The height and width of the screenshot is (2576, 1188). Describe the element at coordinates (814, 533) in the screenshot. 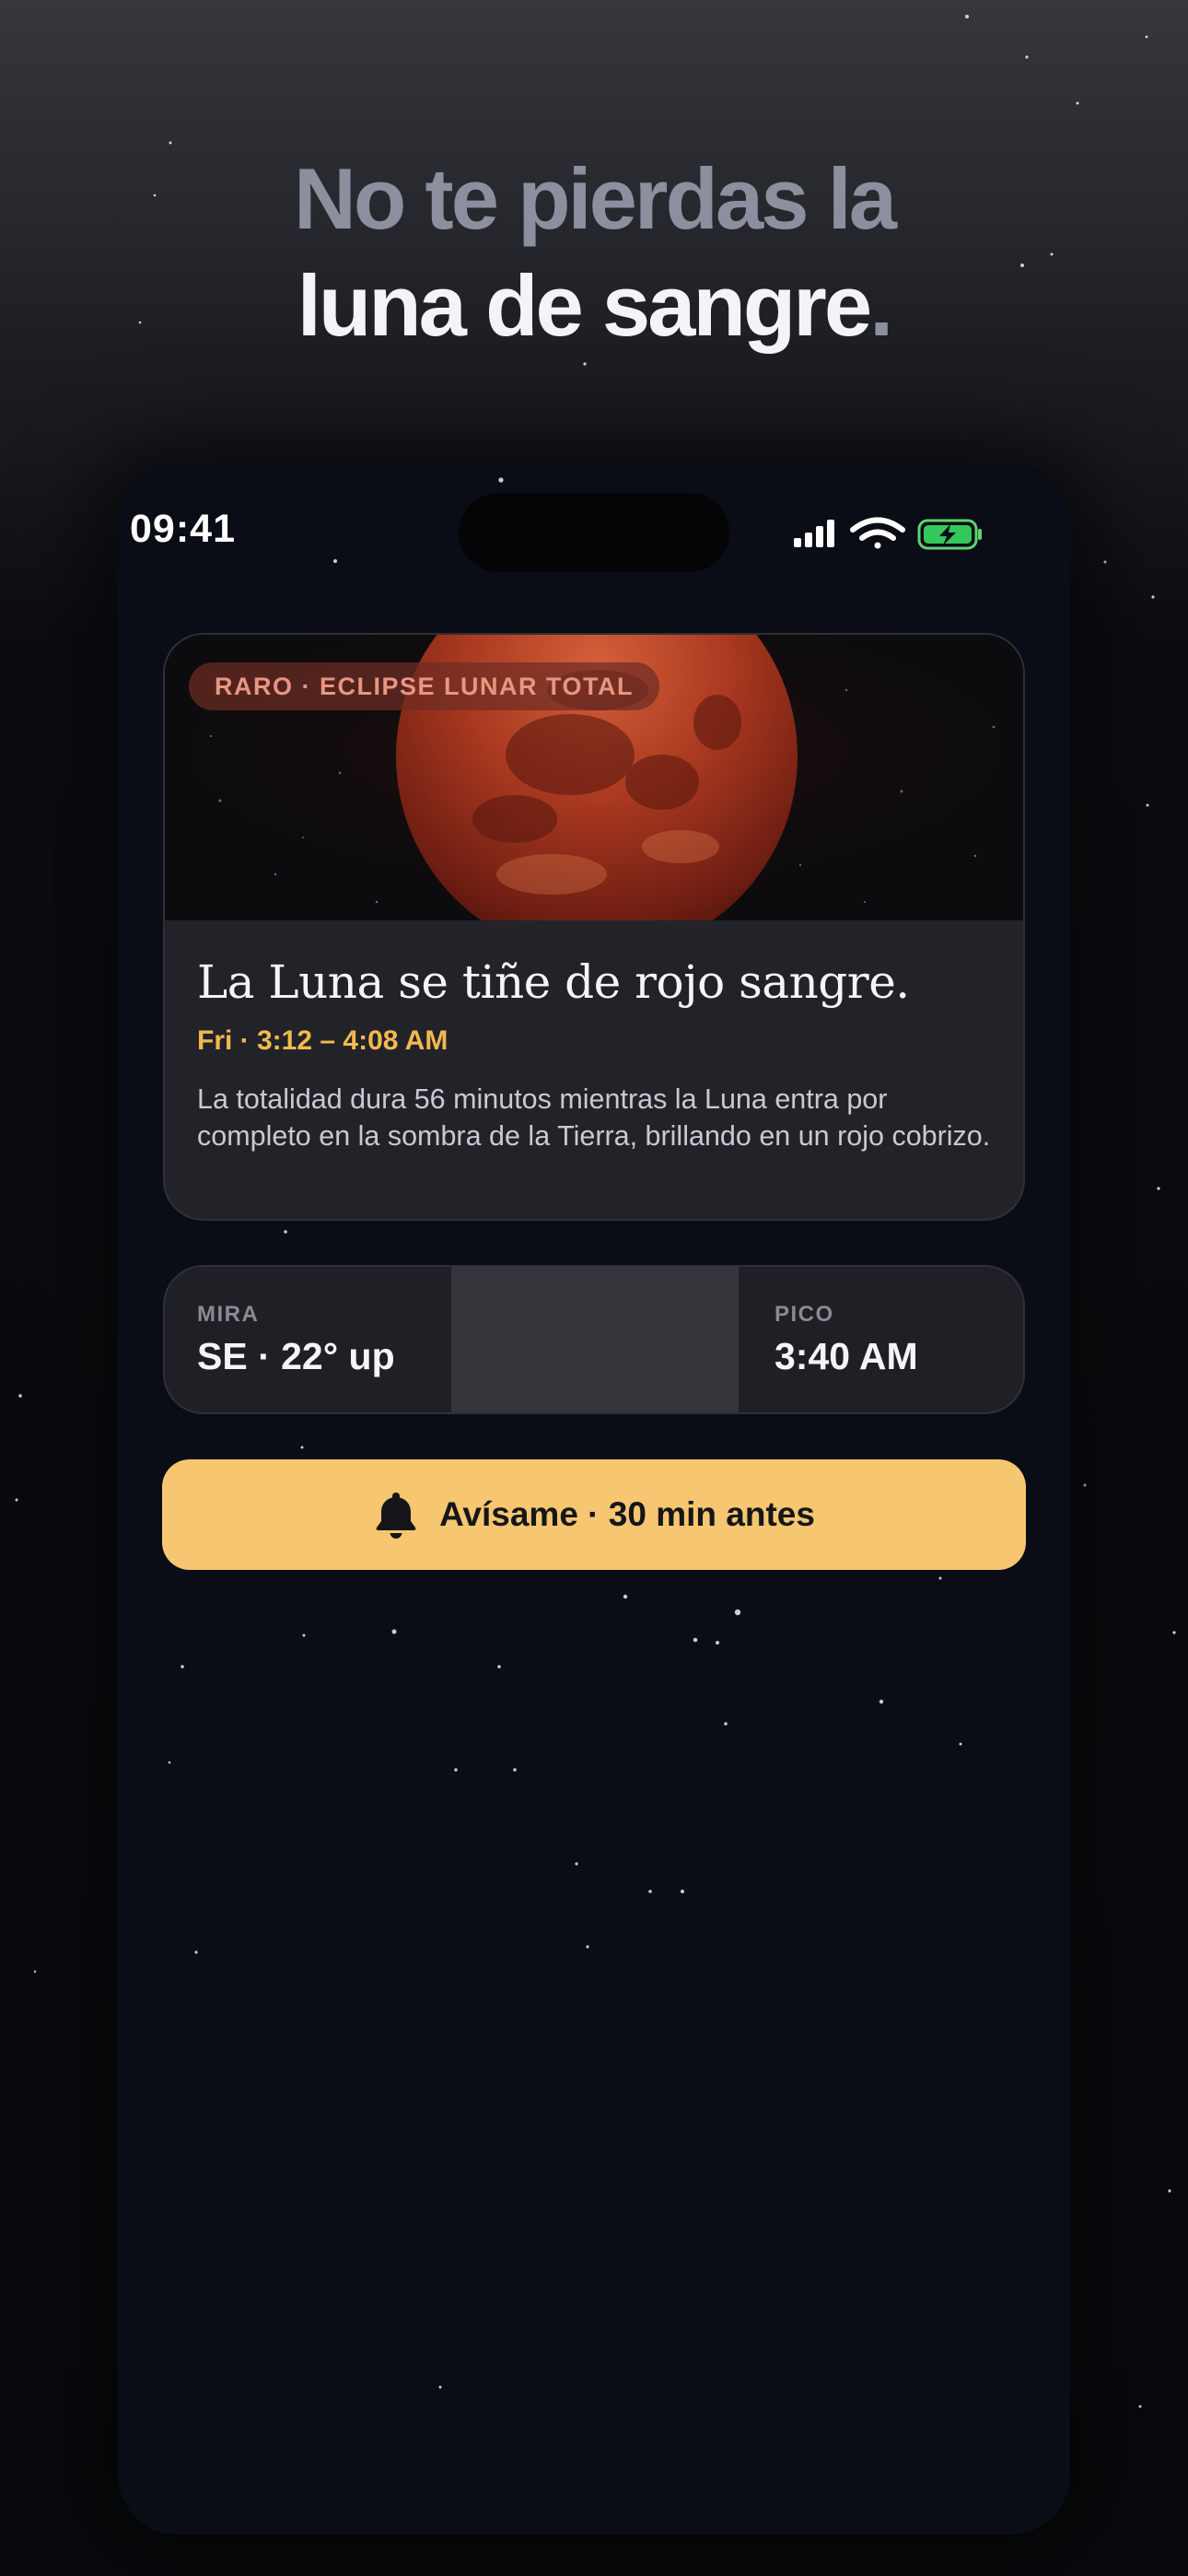

I see `signal-icon` at that location.